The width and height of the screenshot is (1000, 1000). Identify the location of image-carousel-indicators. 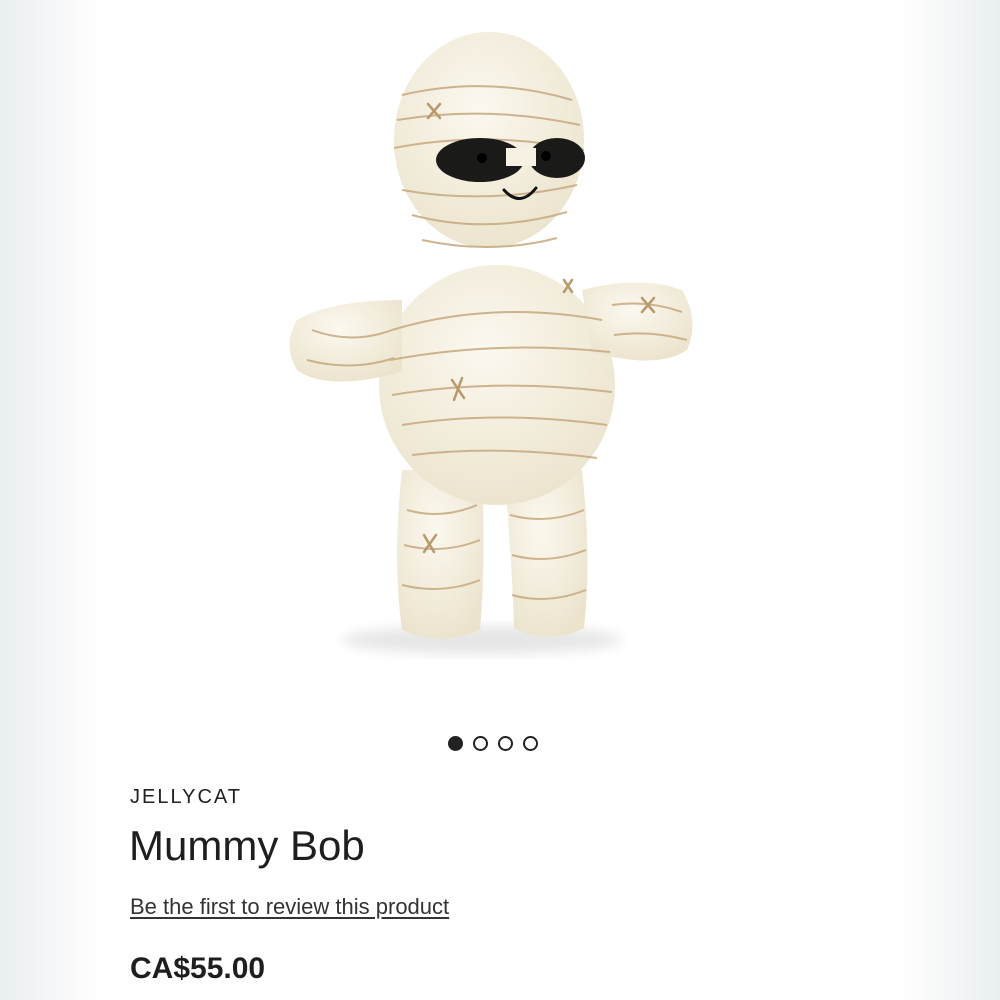
(493, 743).